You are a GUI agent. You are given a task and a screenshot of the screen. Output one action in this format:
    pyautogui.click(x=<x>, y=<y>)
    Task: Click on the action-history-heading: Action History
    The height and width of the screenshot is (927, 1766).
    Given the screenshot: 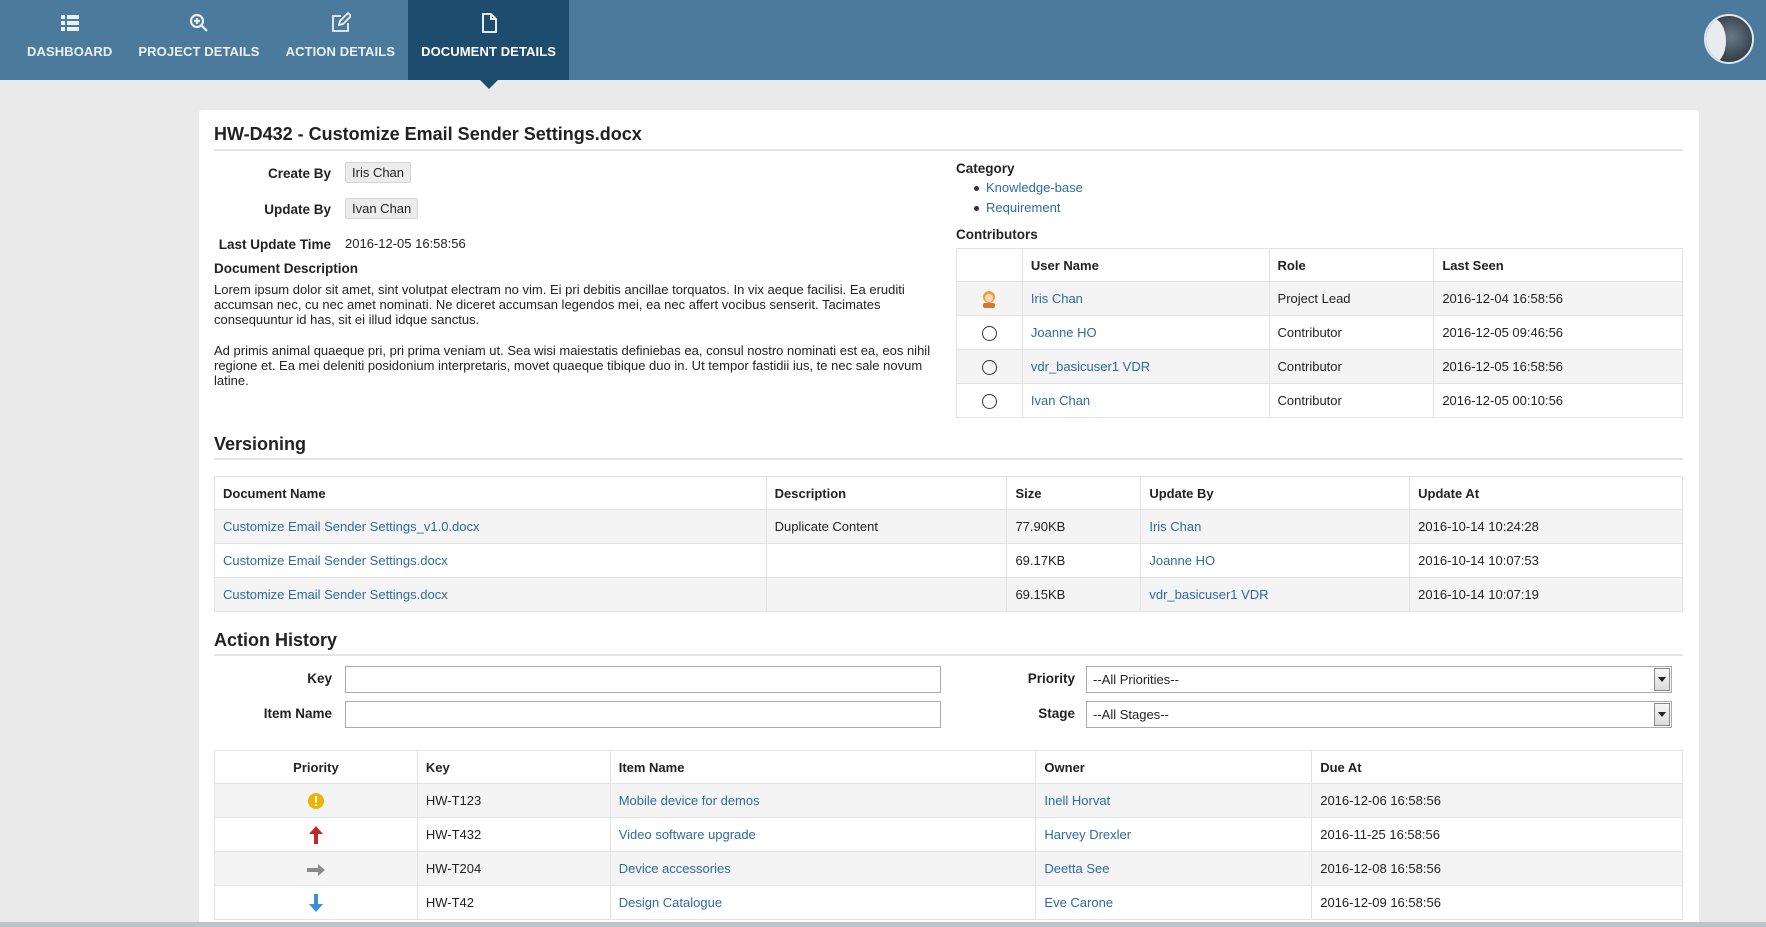 What is the action you would take?
    pyautogui.click(x=948, y=643)
    